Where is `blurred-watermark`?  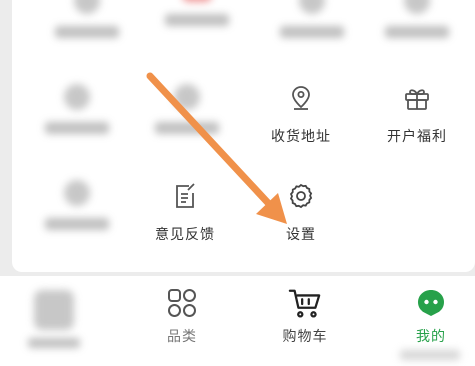 blurred-watermark is located at coordinates (430, 355).